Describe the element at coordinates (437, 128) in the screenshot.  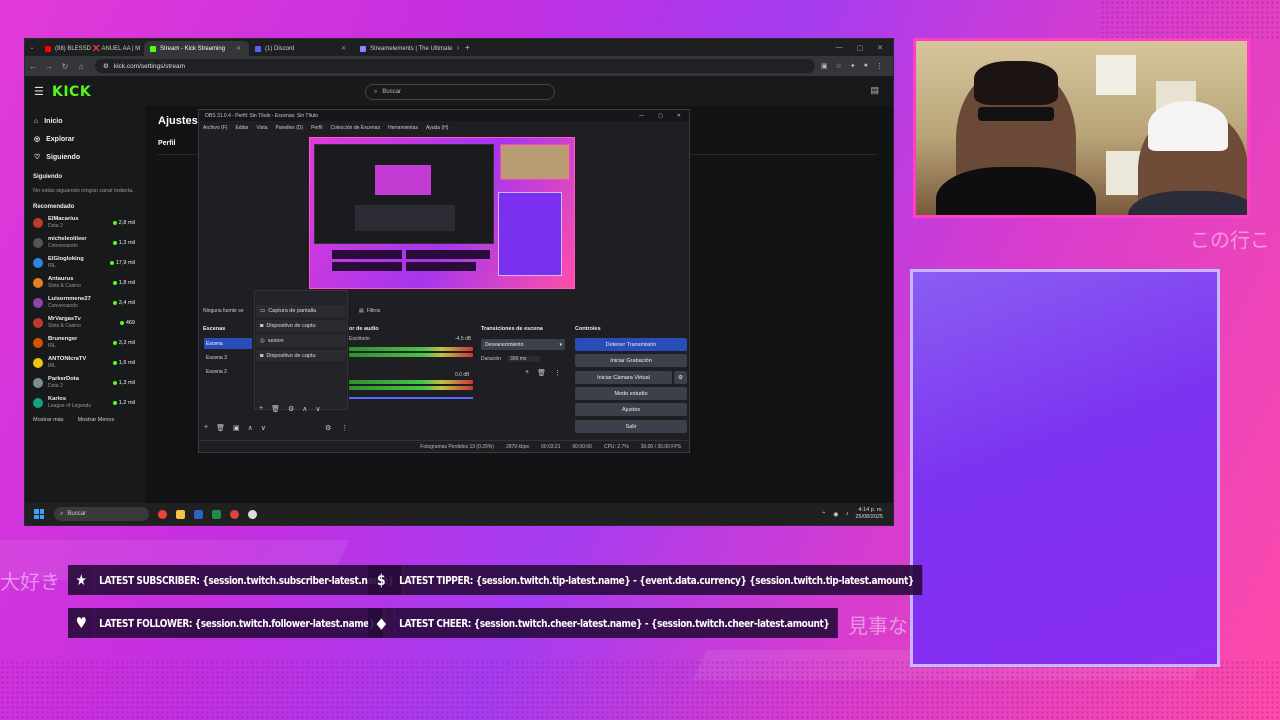
I see `obs-menu-item: Ayuda (H)` at that location.